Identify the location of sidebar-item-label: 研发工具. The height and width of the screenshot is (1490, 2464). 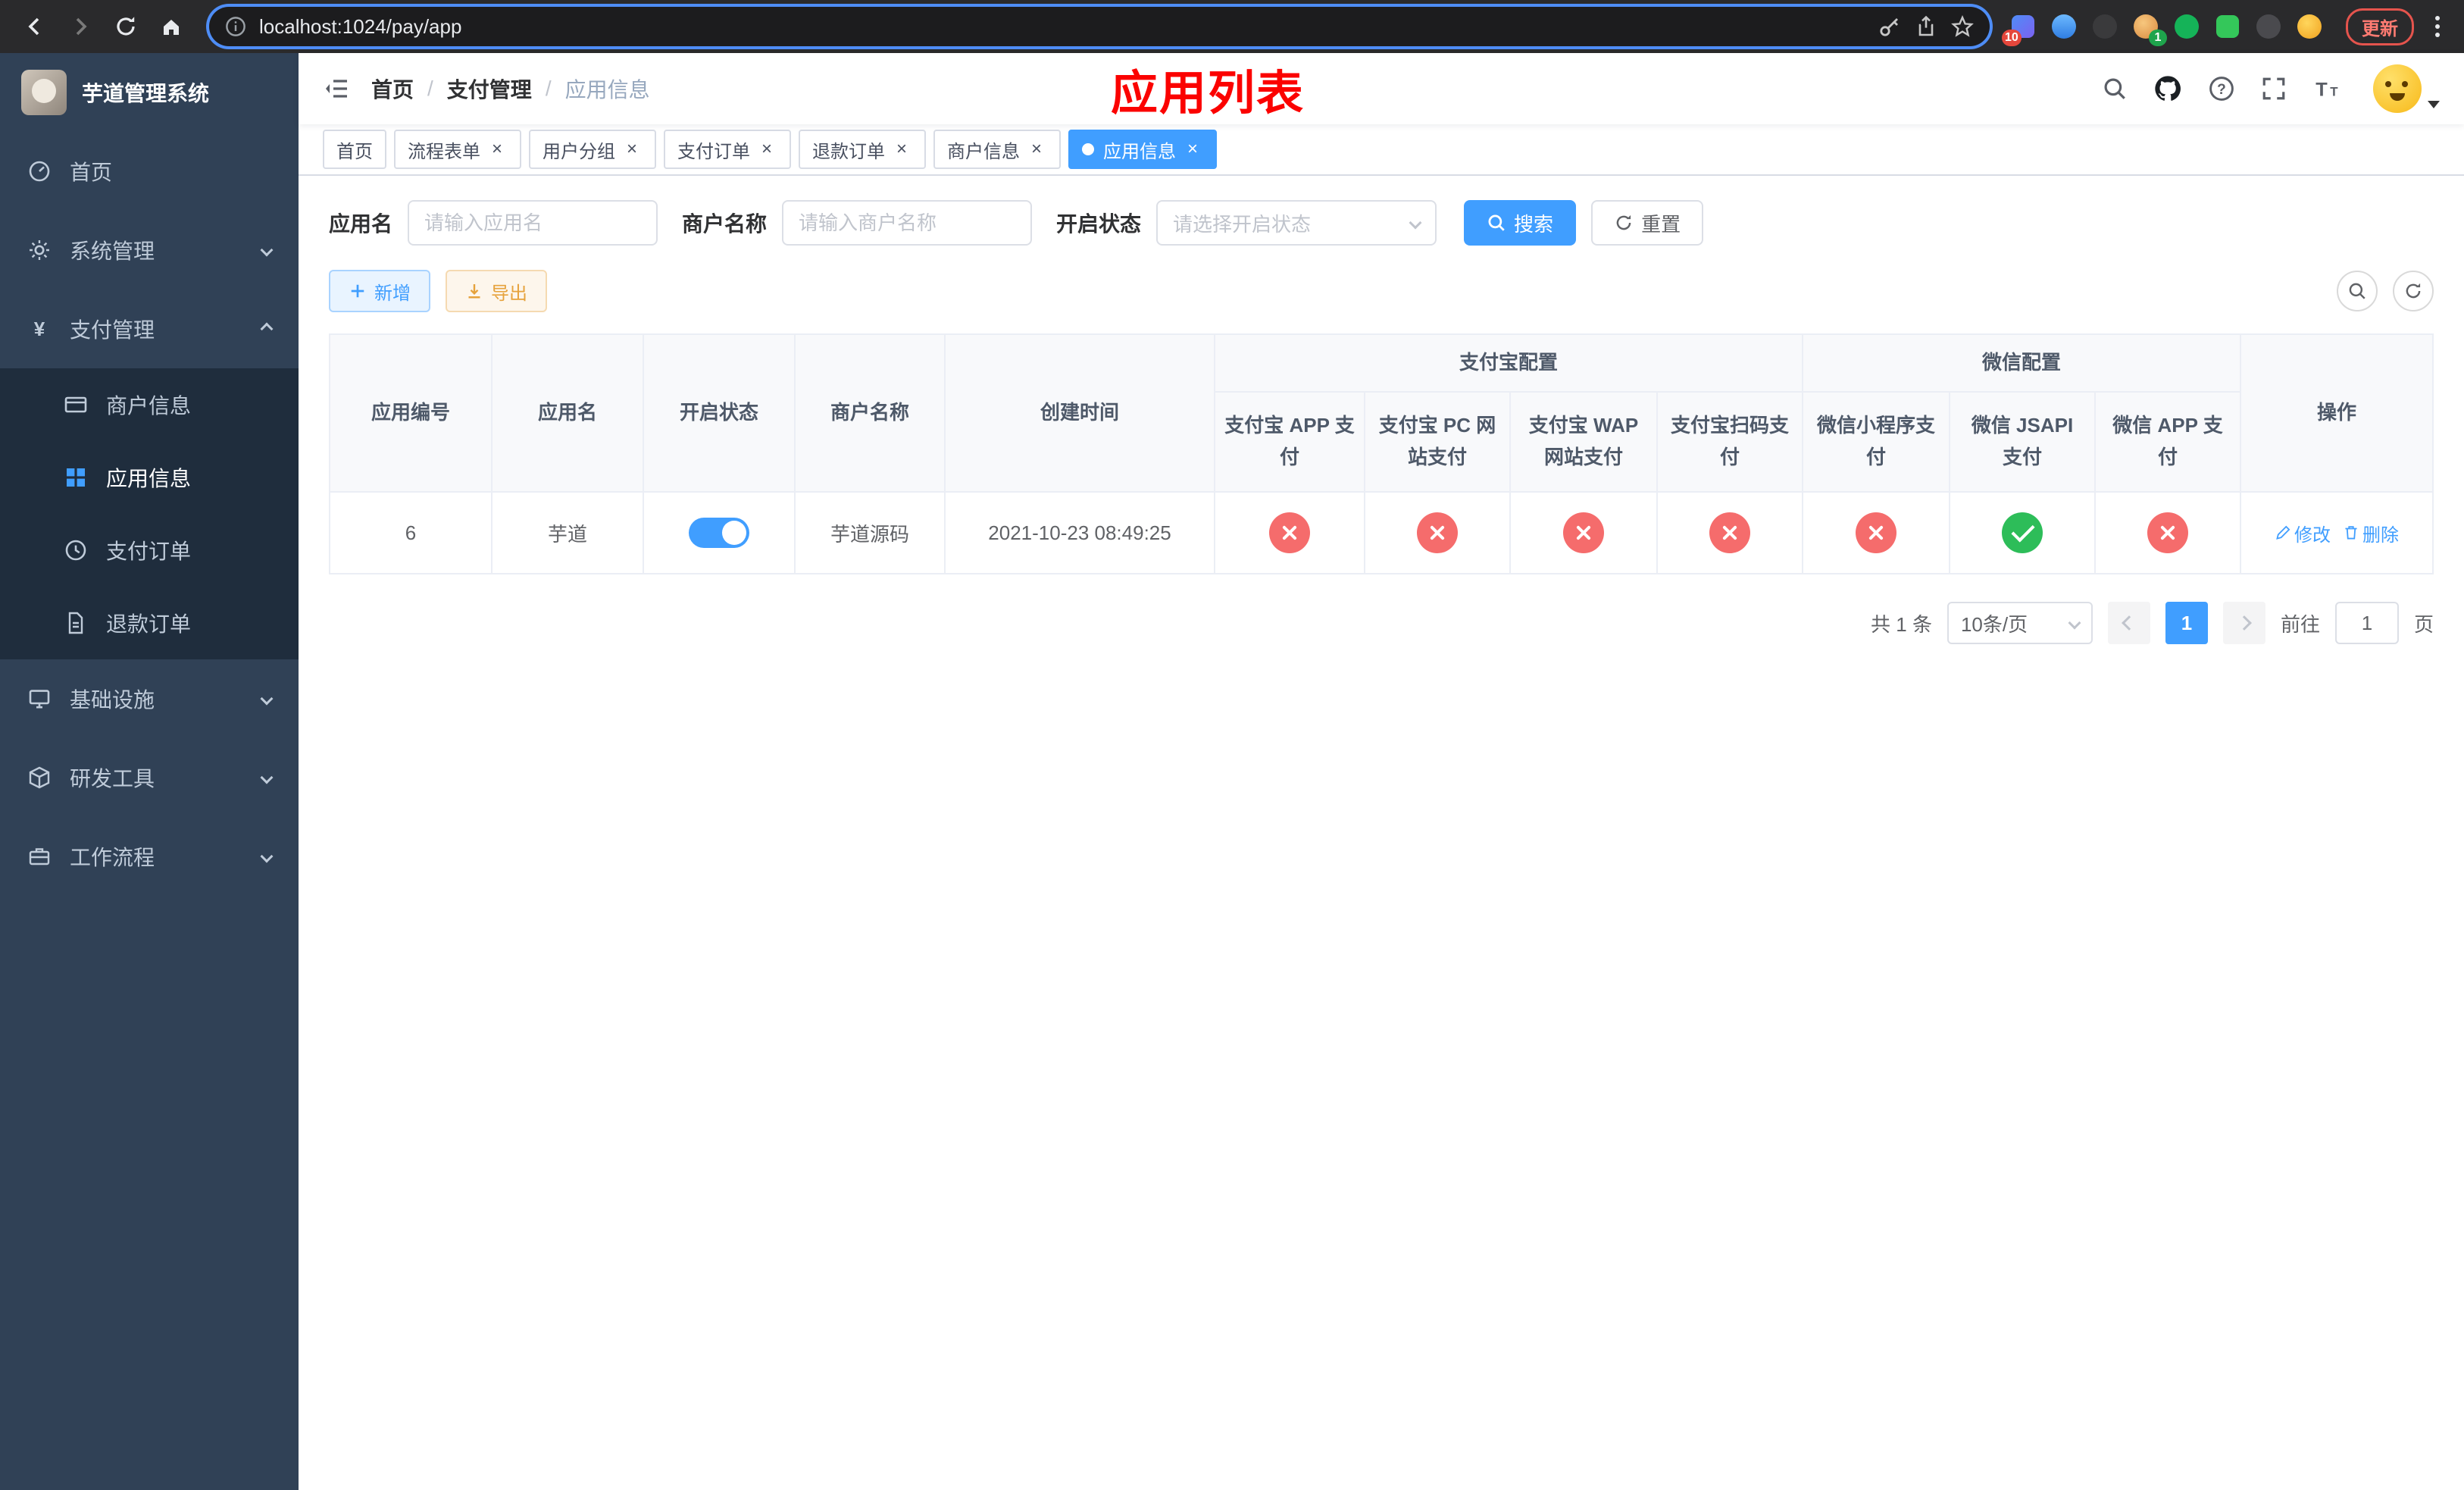
(112, 778).